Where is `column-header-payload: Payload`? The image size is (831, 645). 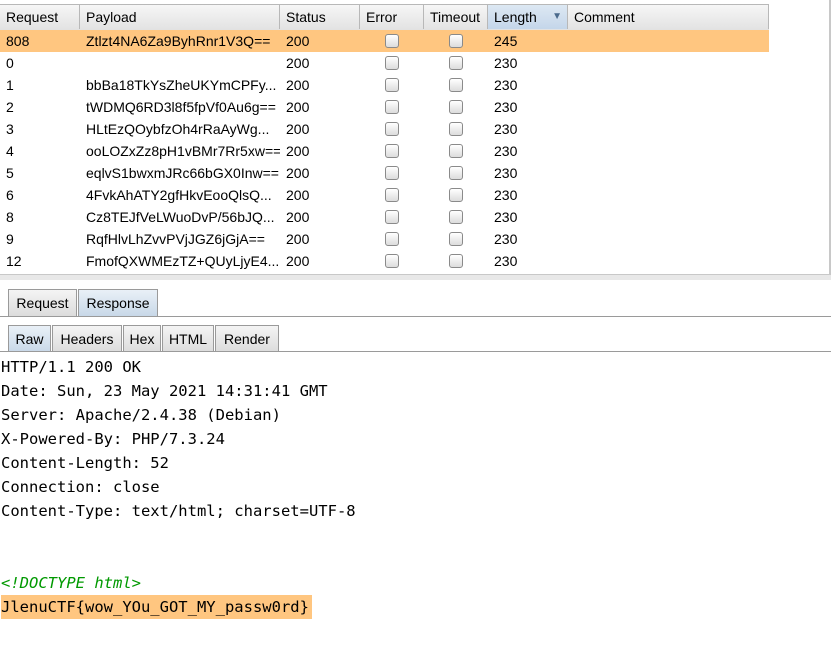
column-header-payload: Payload is located at coordinates (180, 17).